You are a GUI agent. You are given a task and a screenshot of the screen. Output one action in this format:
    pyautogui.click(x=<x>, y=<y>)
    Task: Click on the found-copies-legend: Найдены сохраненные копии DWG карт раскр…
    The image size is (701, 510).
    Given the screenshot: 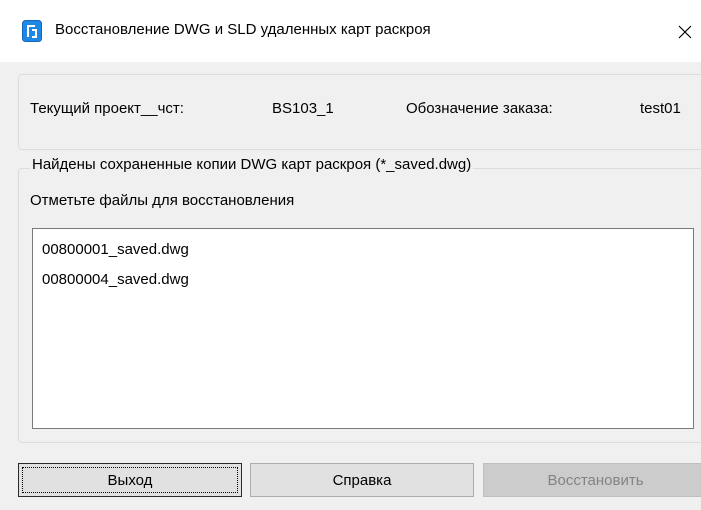 What is the action you would take?
    pyautogui.click(x=252, y=164)
    